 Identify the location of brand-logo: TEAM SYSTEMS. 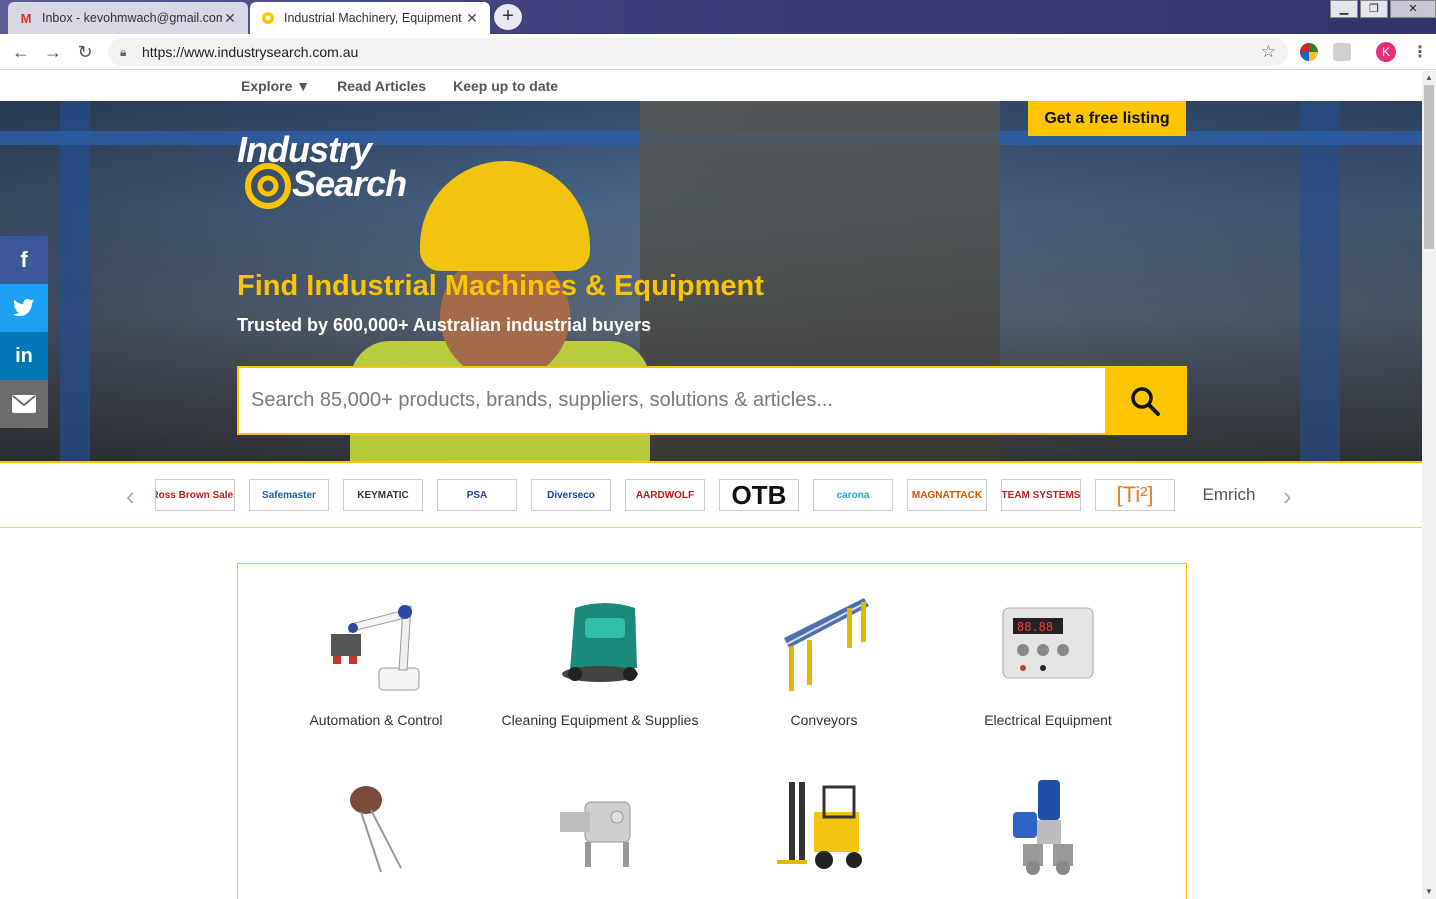
(1041, 495).